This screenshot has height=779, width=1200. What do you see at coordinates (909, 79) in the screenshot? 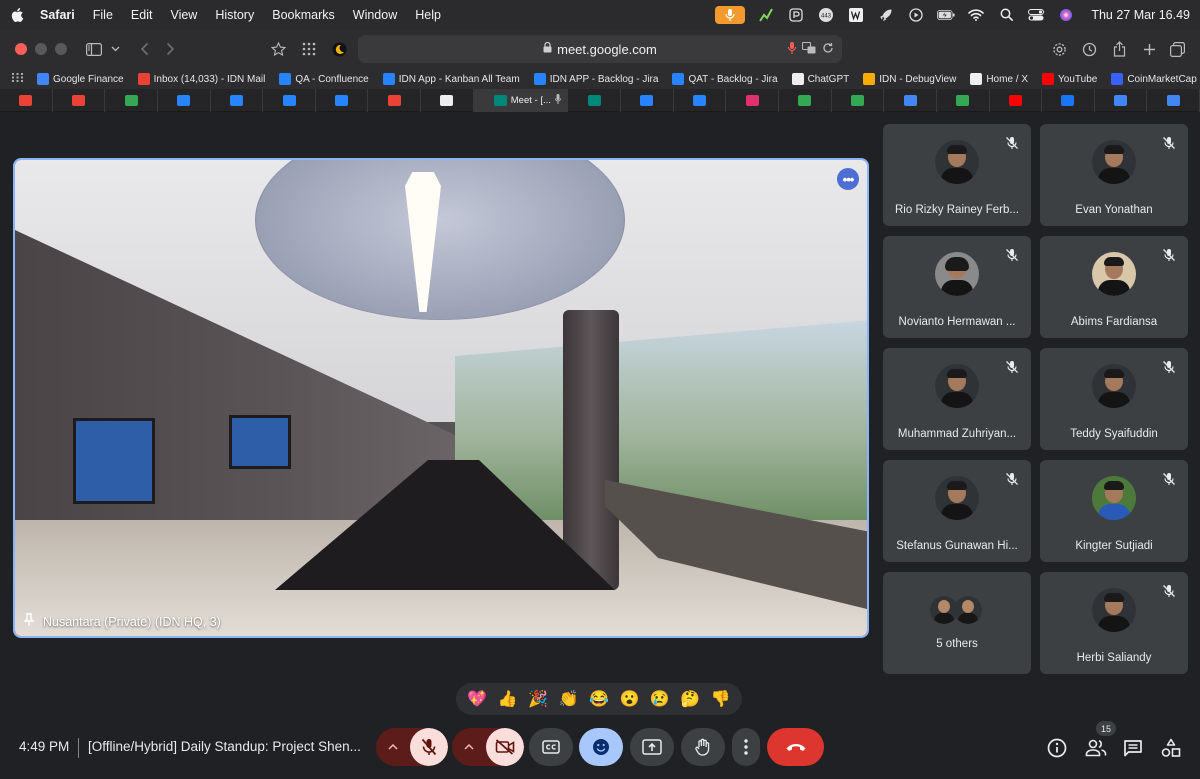
I see `bookmark-debugview: IDN - DebugView` at bounding box center [909, 79].